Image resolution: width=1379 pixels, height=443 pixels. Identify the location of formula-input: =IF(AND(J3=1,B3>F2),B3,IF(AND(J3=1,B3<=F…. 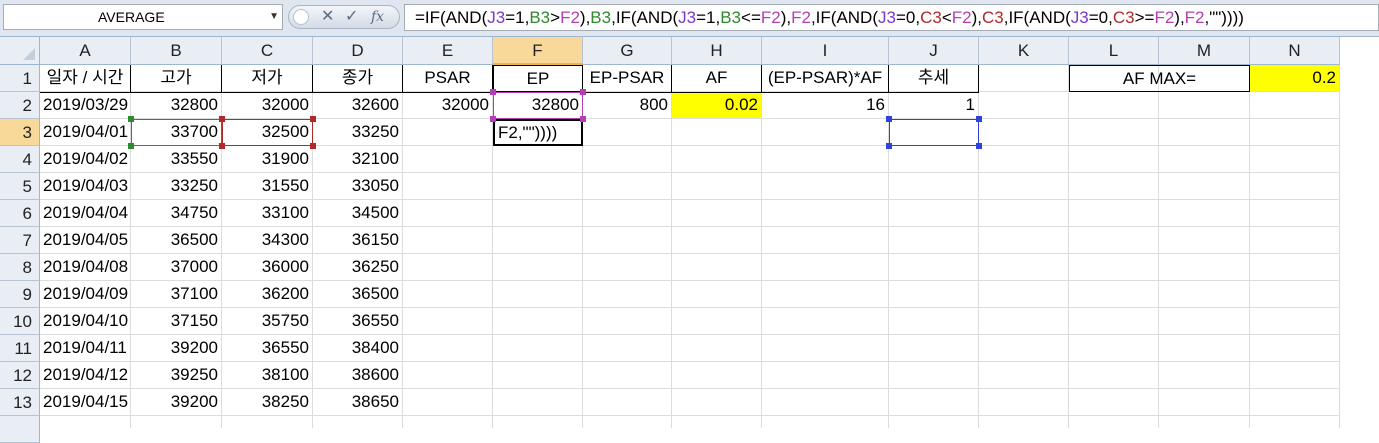
(891, 17).